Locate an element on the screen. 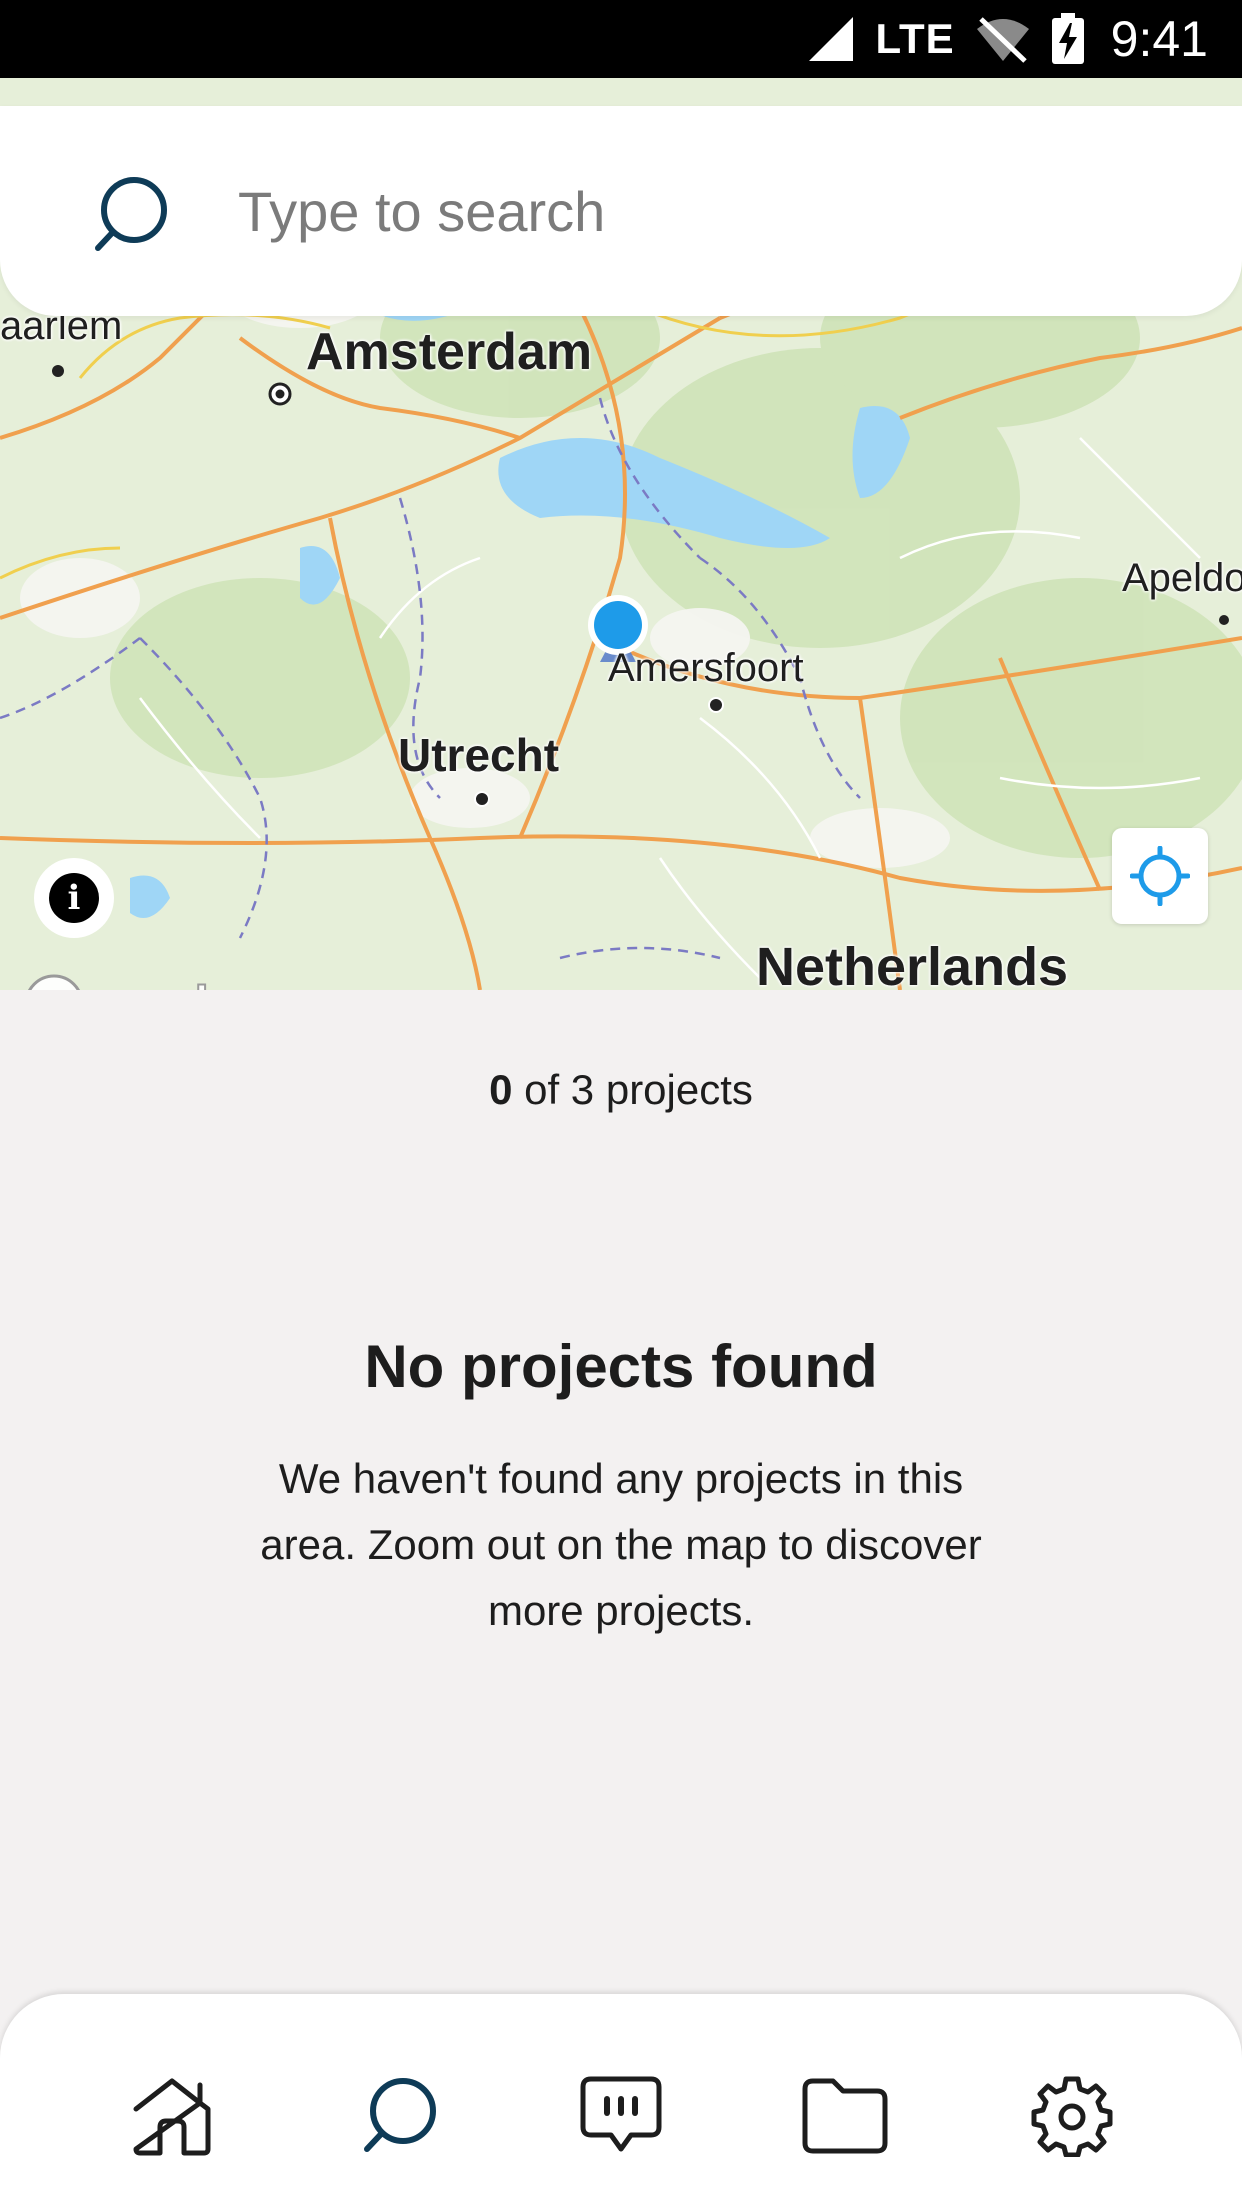 The image size is (1242, 2208). chat-icon is located at coordinates (621, 2114).